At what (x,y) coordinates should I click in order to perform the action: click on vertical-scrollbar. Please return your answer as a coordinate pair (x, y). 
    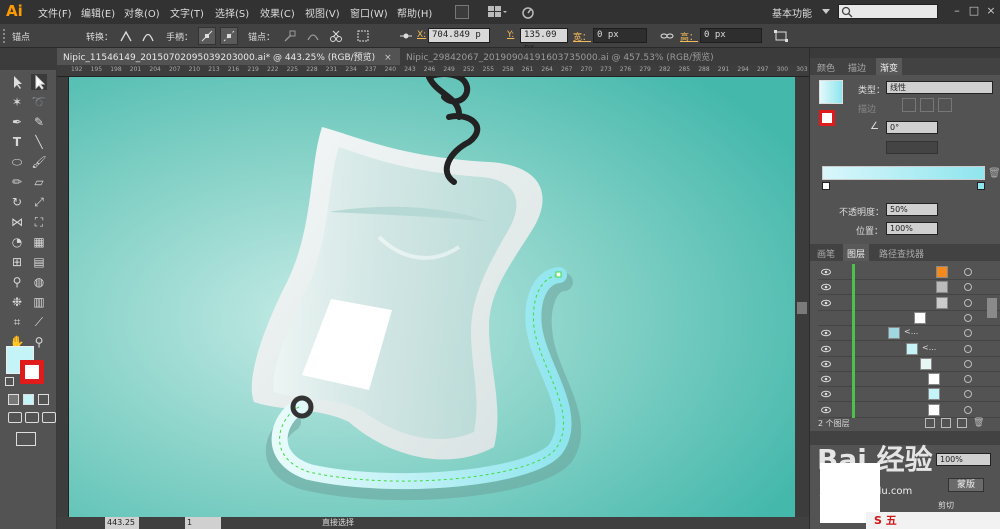
    Looking at the image, I should click on (802, 297).